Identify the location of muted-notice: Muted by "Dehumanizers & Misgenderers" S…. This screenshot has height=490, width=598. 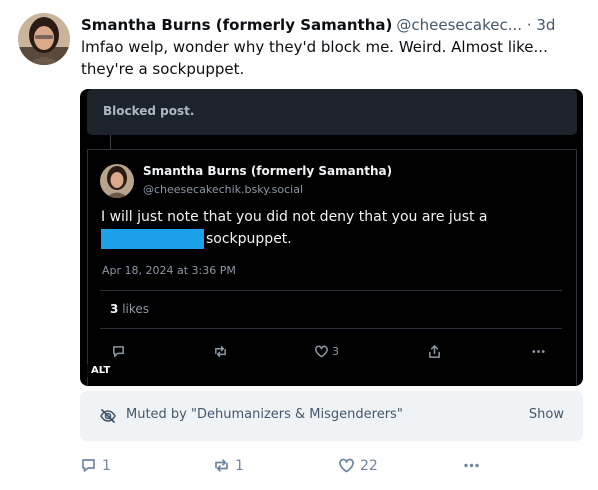
(331, 416).